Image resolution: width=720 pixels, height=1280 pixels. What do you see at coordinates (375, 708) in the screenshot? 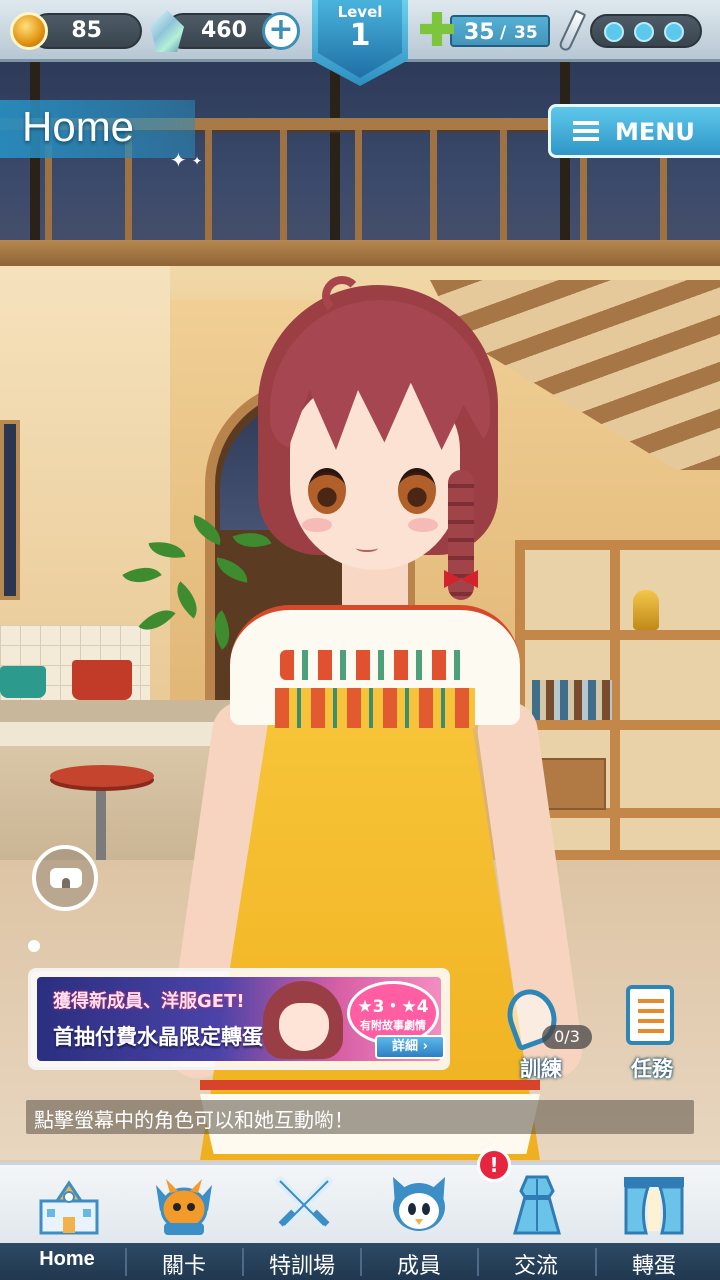
I see `dress-embroidery` at bounding box center [375, 708].